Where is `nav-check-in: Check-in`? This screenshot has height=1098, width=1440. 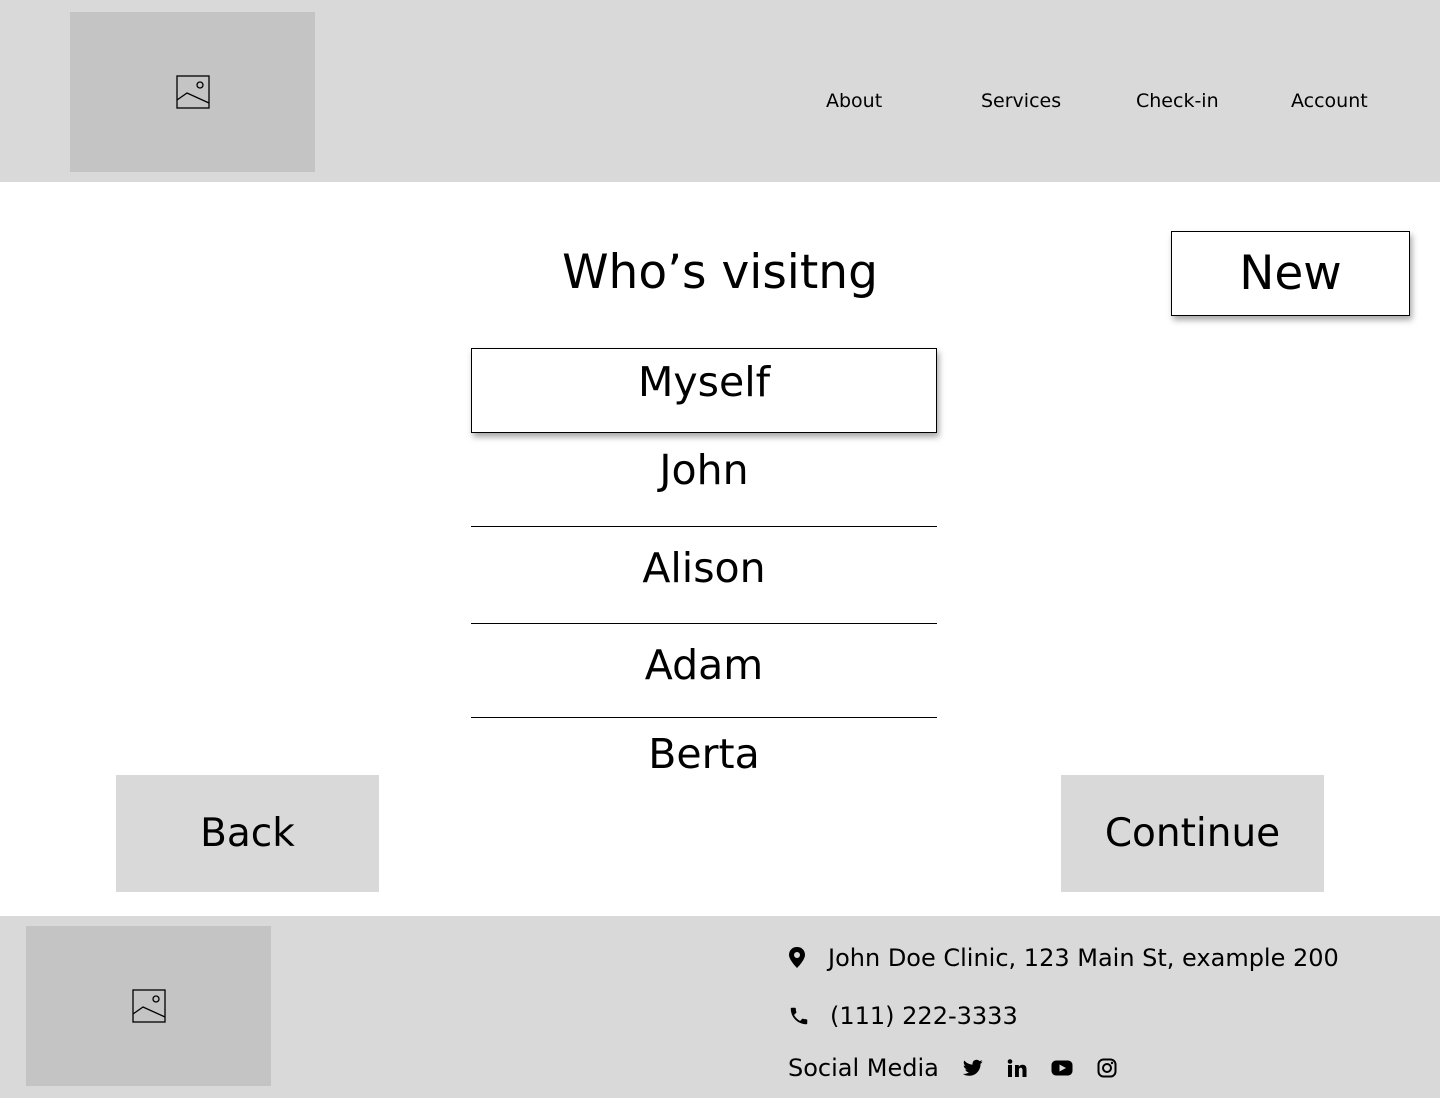
nav-check-in: Check-in is located at coordinates (1177, 101).